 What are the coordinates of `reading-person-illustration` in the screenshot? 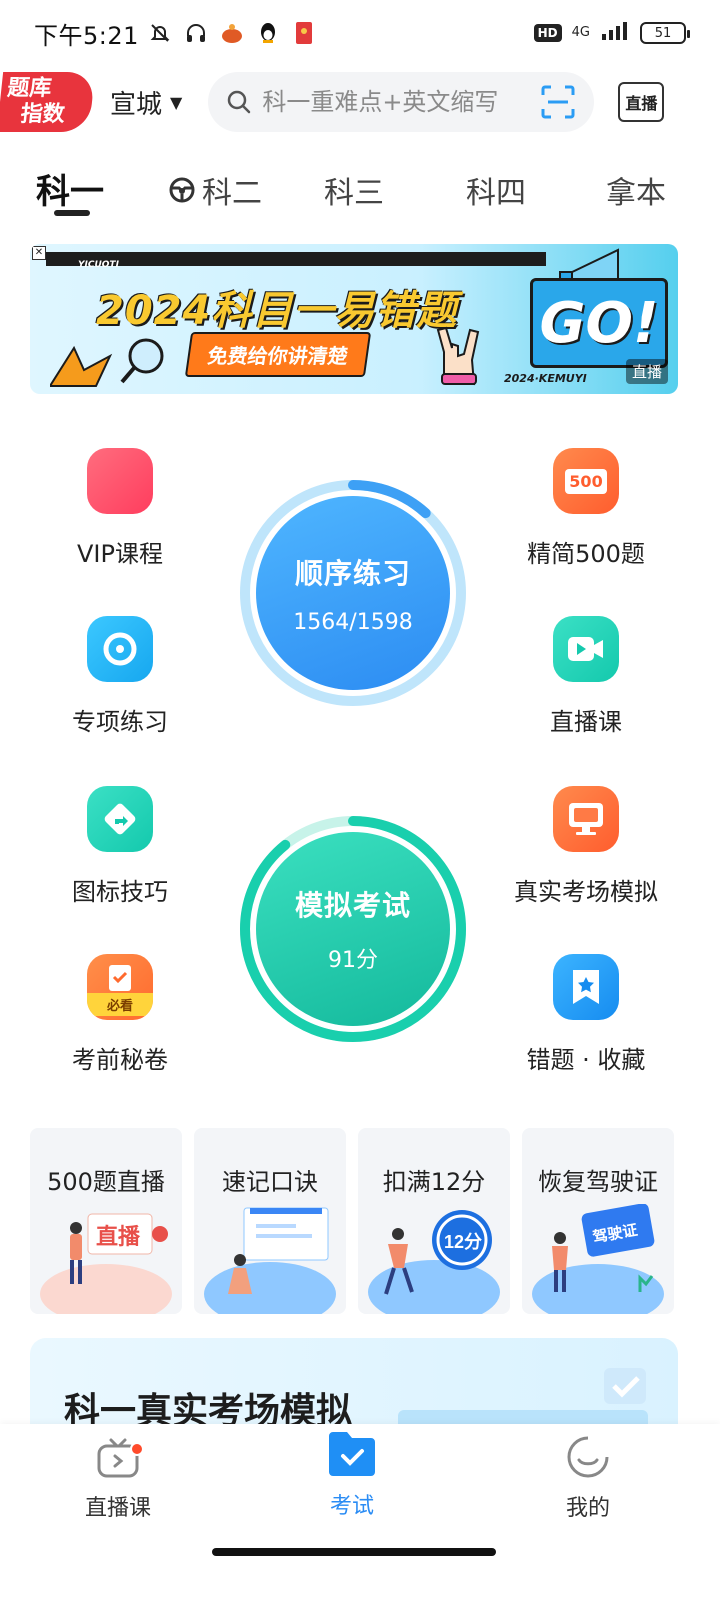 It's located at (270, 1260).